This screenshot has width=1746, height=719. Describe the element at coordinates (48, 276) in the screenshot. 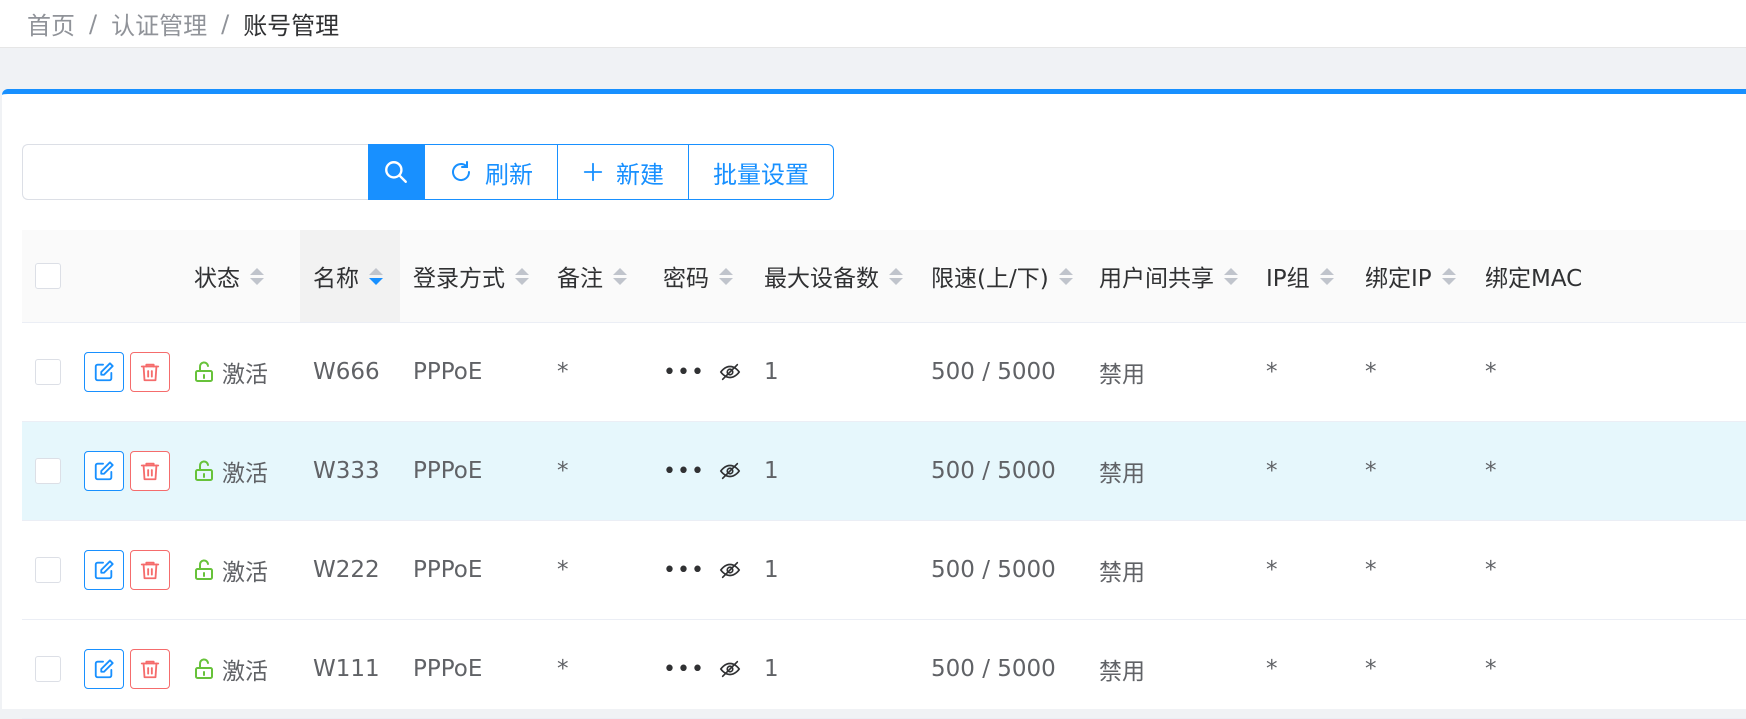

I see `select-all-checkbox` at that location.